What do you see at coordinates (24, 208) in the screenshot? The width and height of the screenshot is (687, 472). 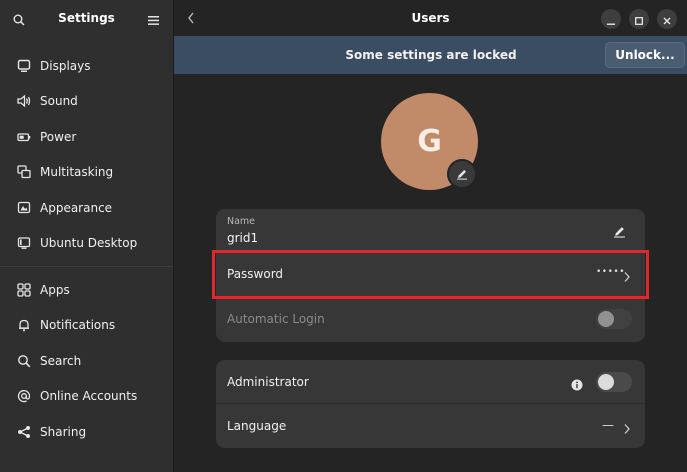 I see `appearance-icon` at bounding box center [24, 208].